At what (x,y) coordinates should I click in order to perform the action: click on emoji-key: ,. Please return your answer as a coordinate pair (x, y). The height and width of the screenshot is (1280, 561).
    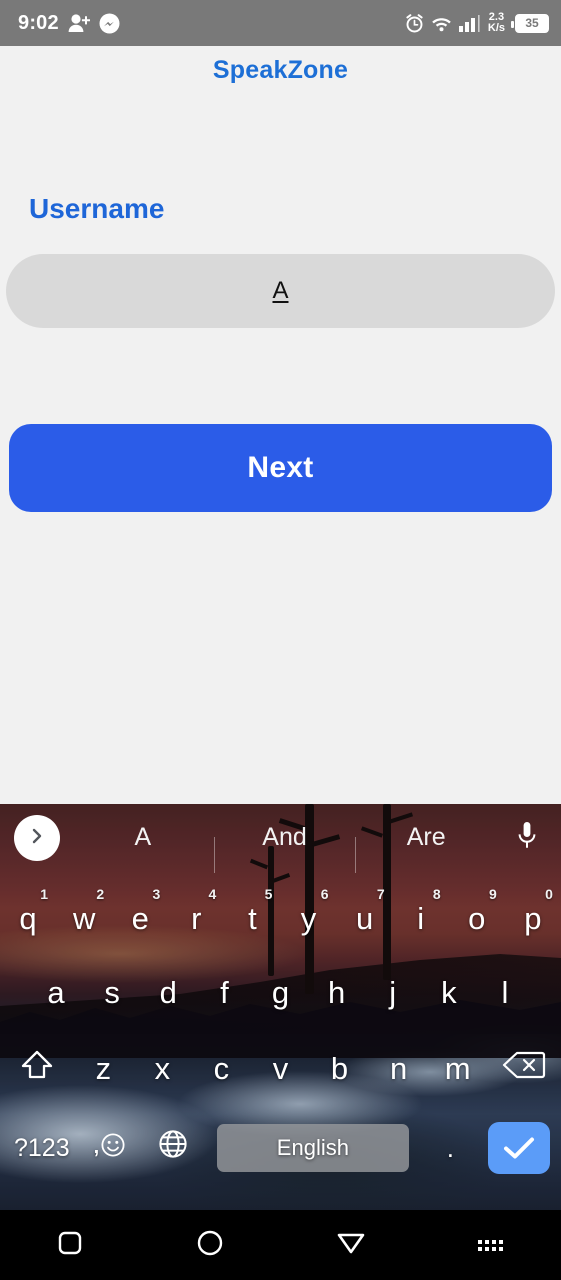
    Looking at the image, I should click on (113, 1148).